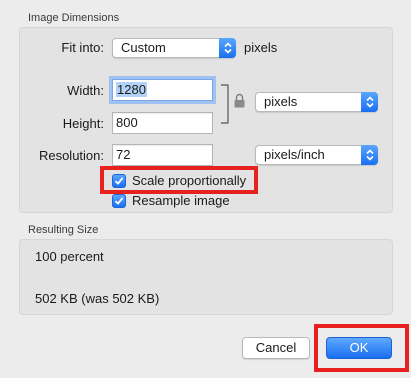  I want to click on image-dimensions-title: Image Dimensions, so click(74, 18).